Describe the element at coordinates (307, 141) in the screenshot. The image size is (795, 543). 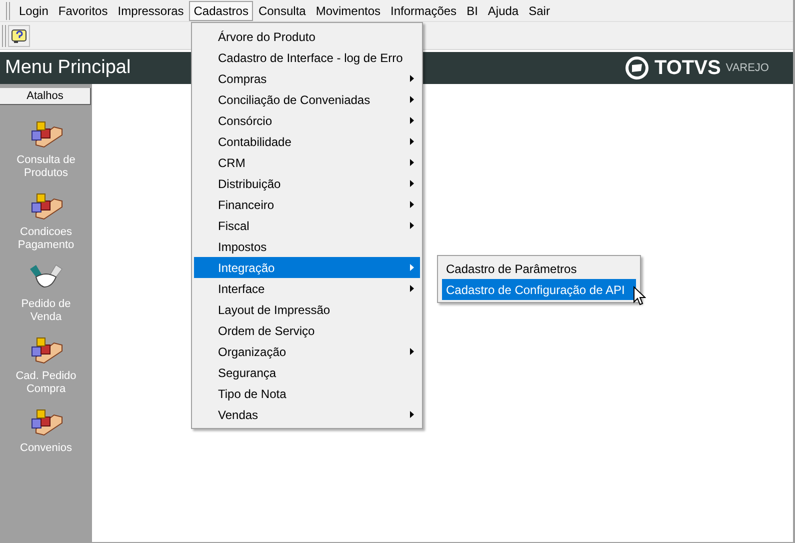
I see `dropdown-item: Contabilidade` at that location.